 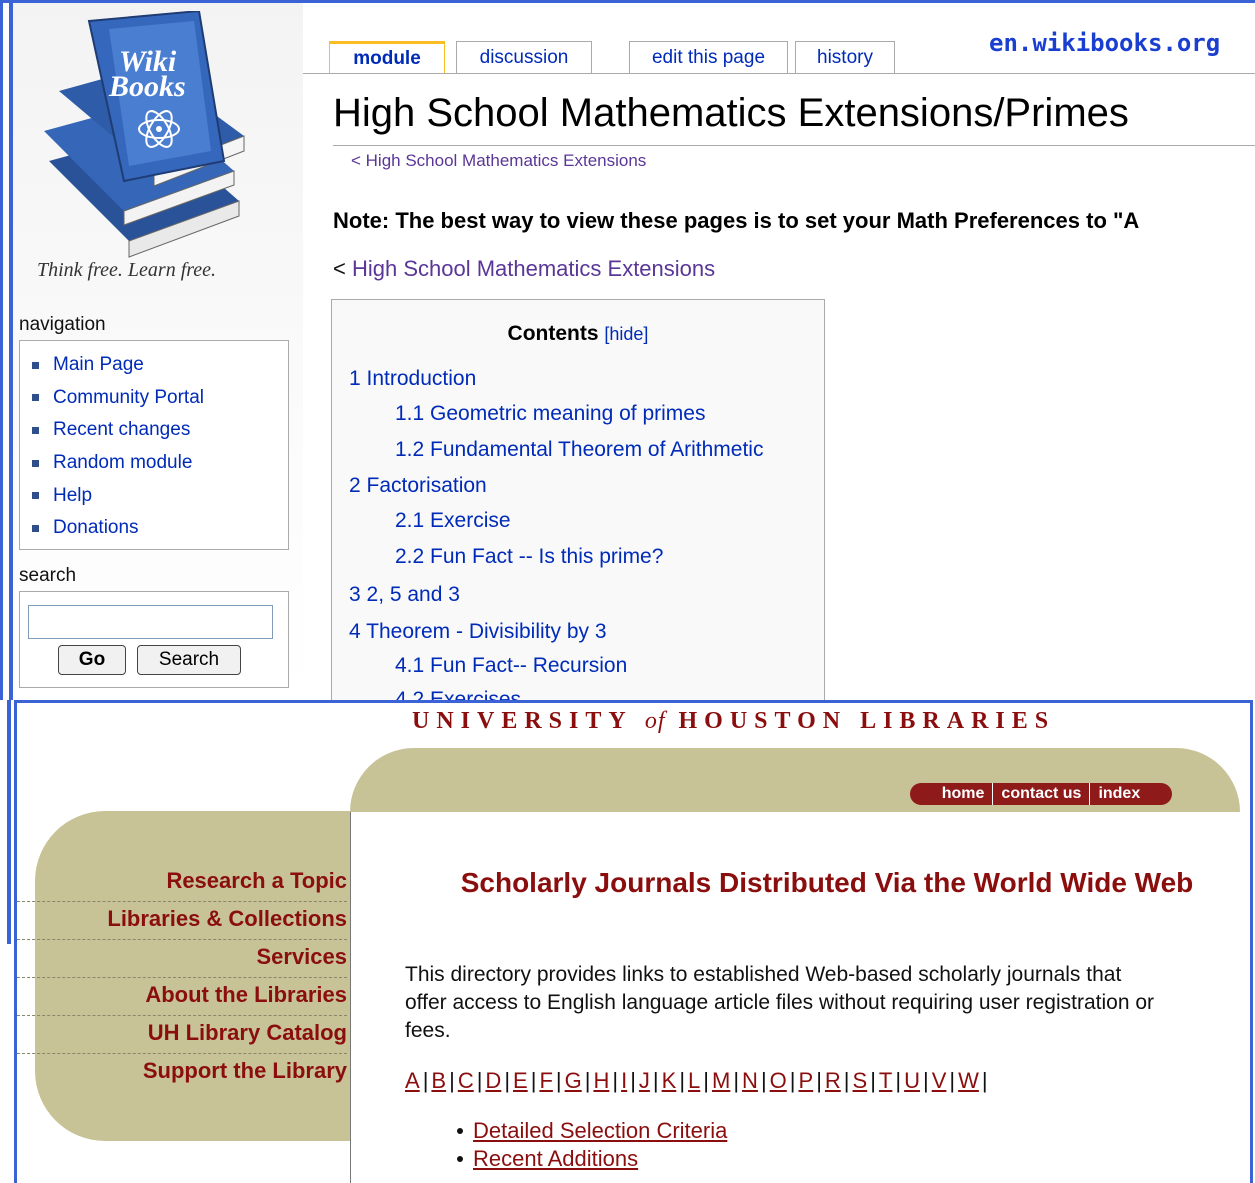 I want to click on search-button: Search, so click(x=189, y=660).